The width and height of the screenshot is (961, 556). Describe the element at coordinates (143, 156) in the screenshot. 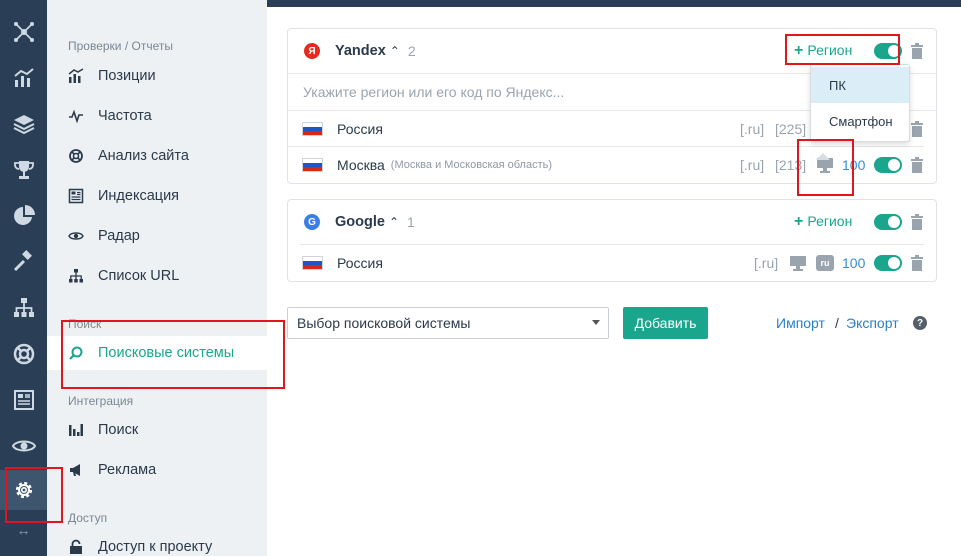

I see `menu-item-label: Анализ сайта` at that location.